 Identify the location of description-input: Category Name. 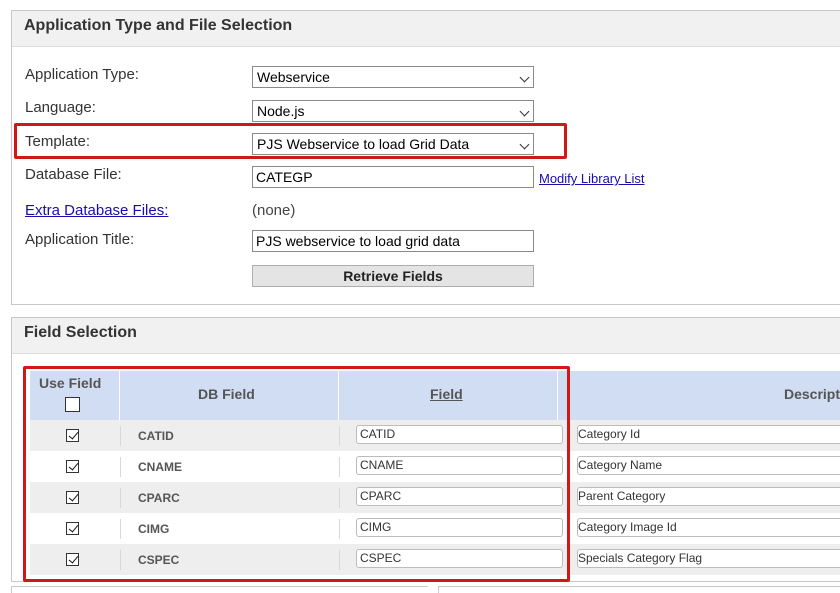
(708, 465).